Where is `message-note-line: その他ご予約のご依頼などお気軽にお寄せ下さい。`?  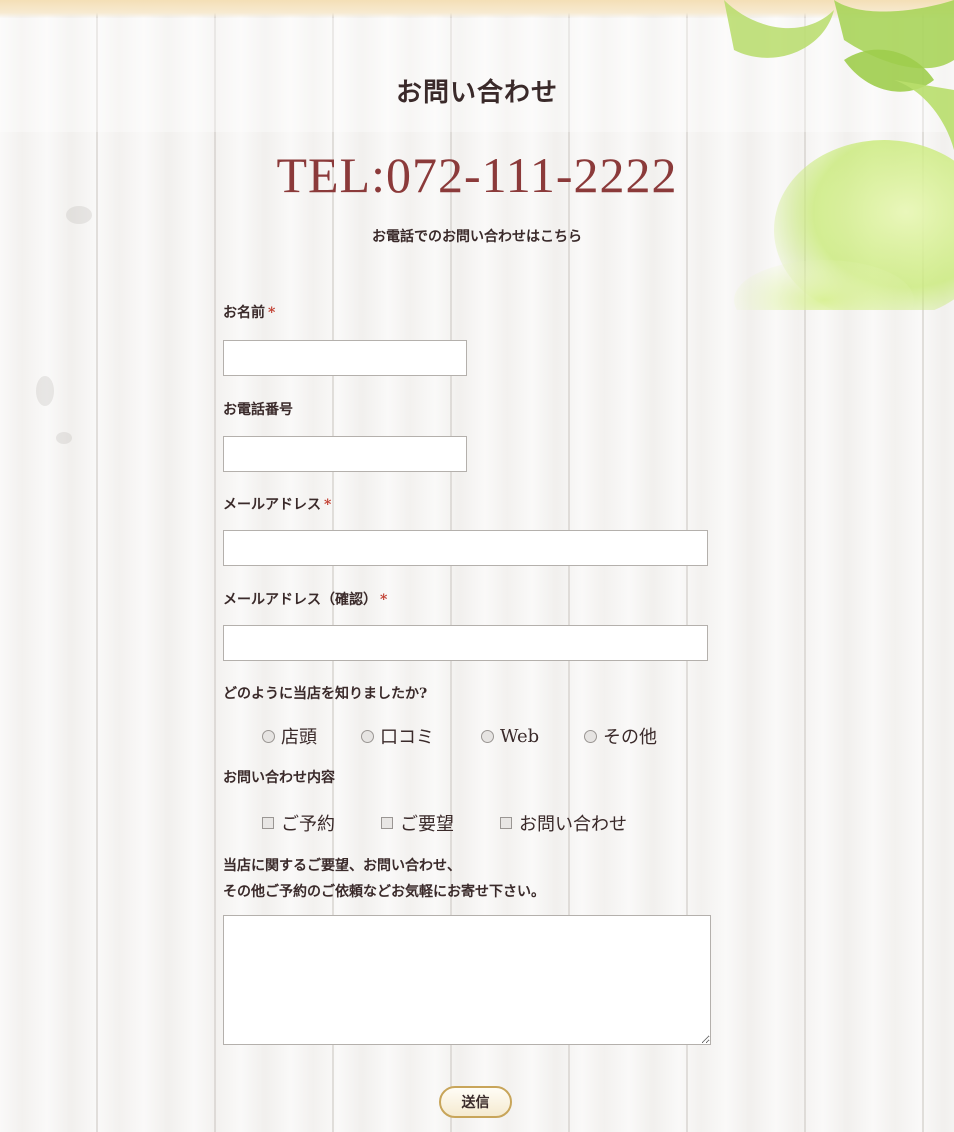 message-note-line: その他ご予約のご依頼などお気軽にお寄せ下さい。 is located at coordinates (384, 892).